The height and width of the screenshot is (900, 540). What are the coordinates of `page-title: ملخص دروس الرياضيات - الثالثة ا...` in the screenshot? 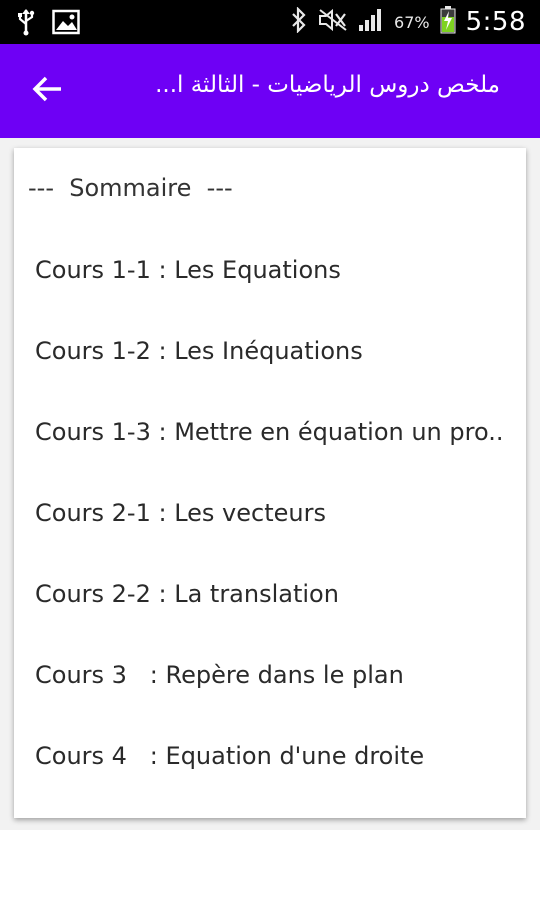 It's located at (327, 85).